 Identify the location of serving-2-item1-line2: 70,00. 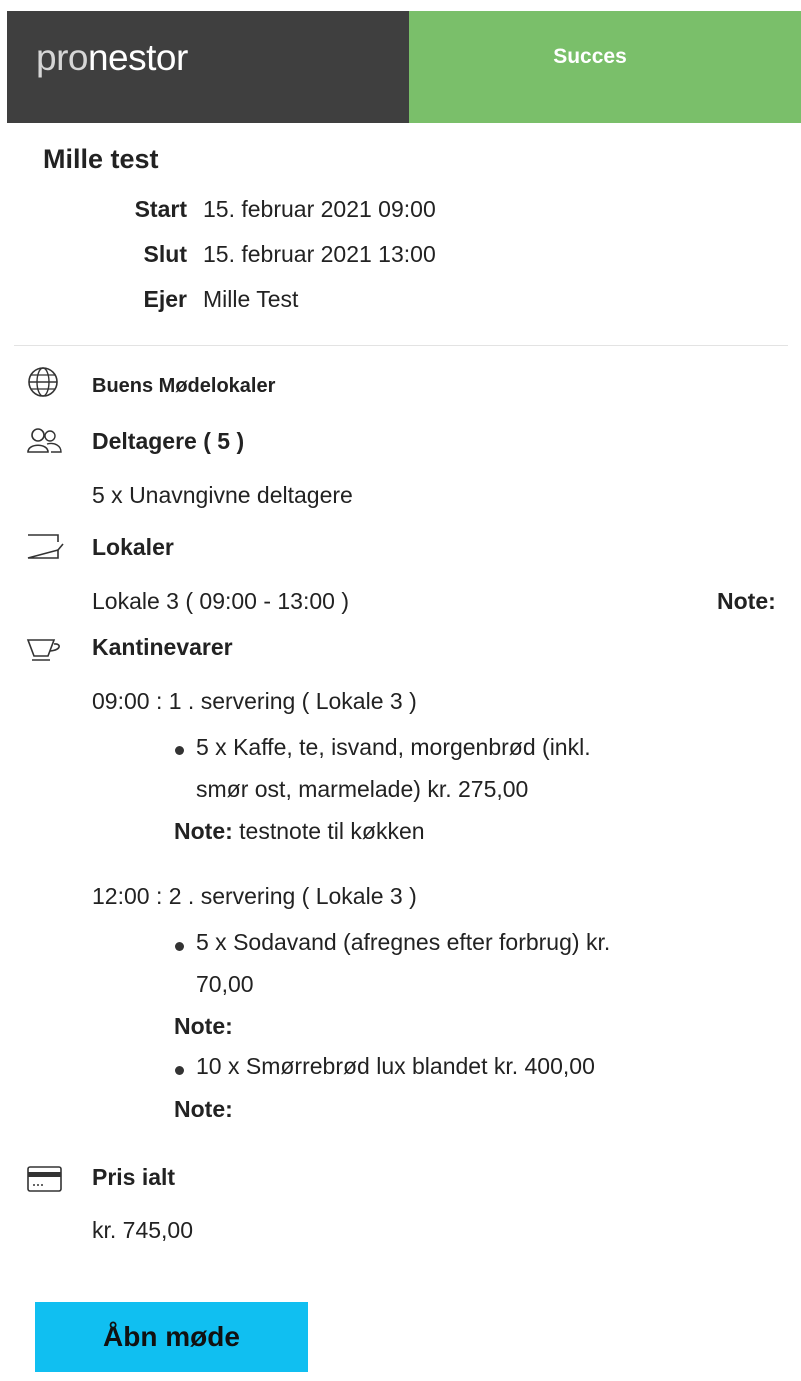
(225, 984).